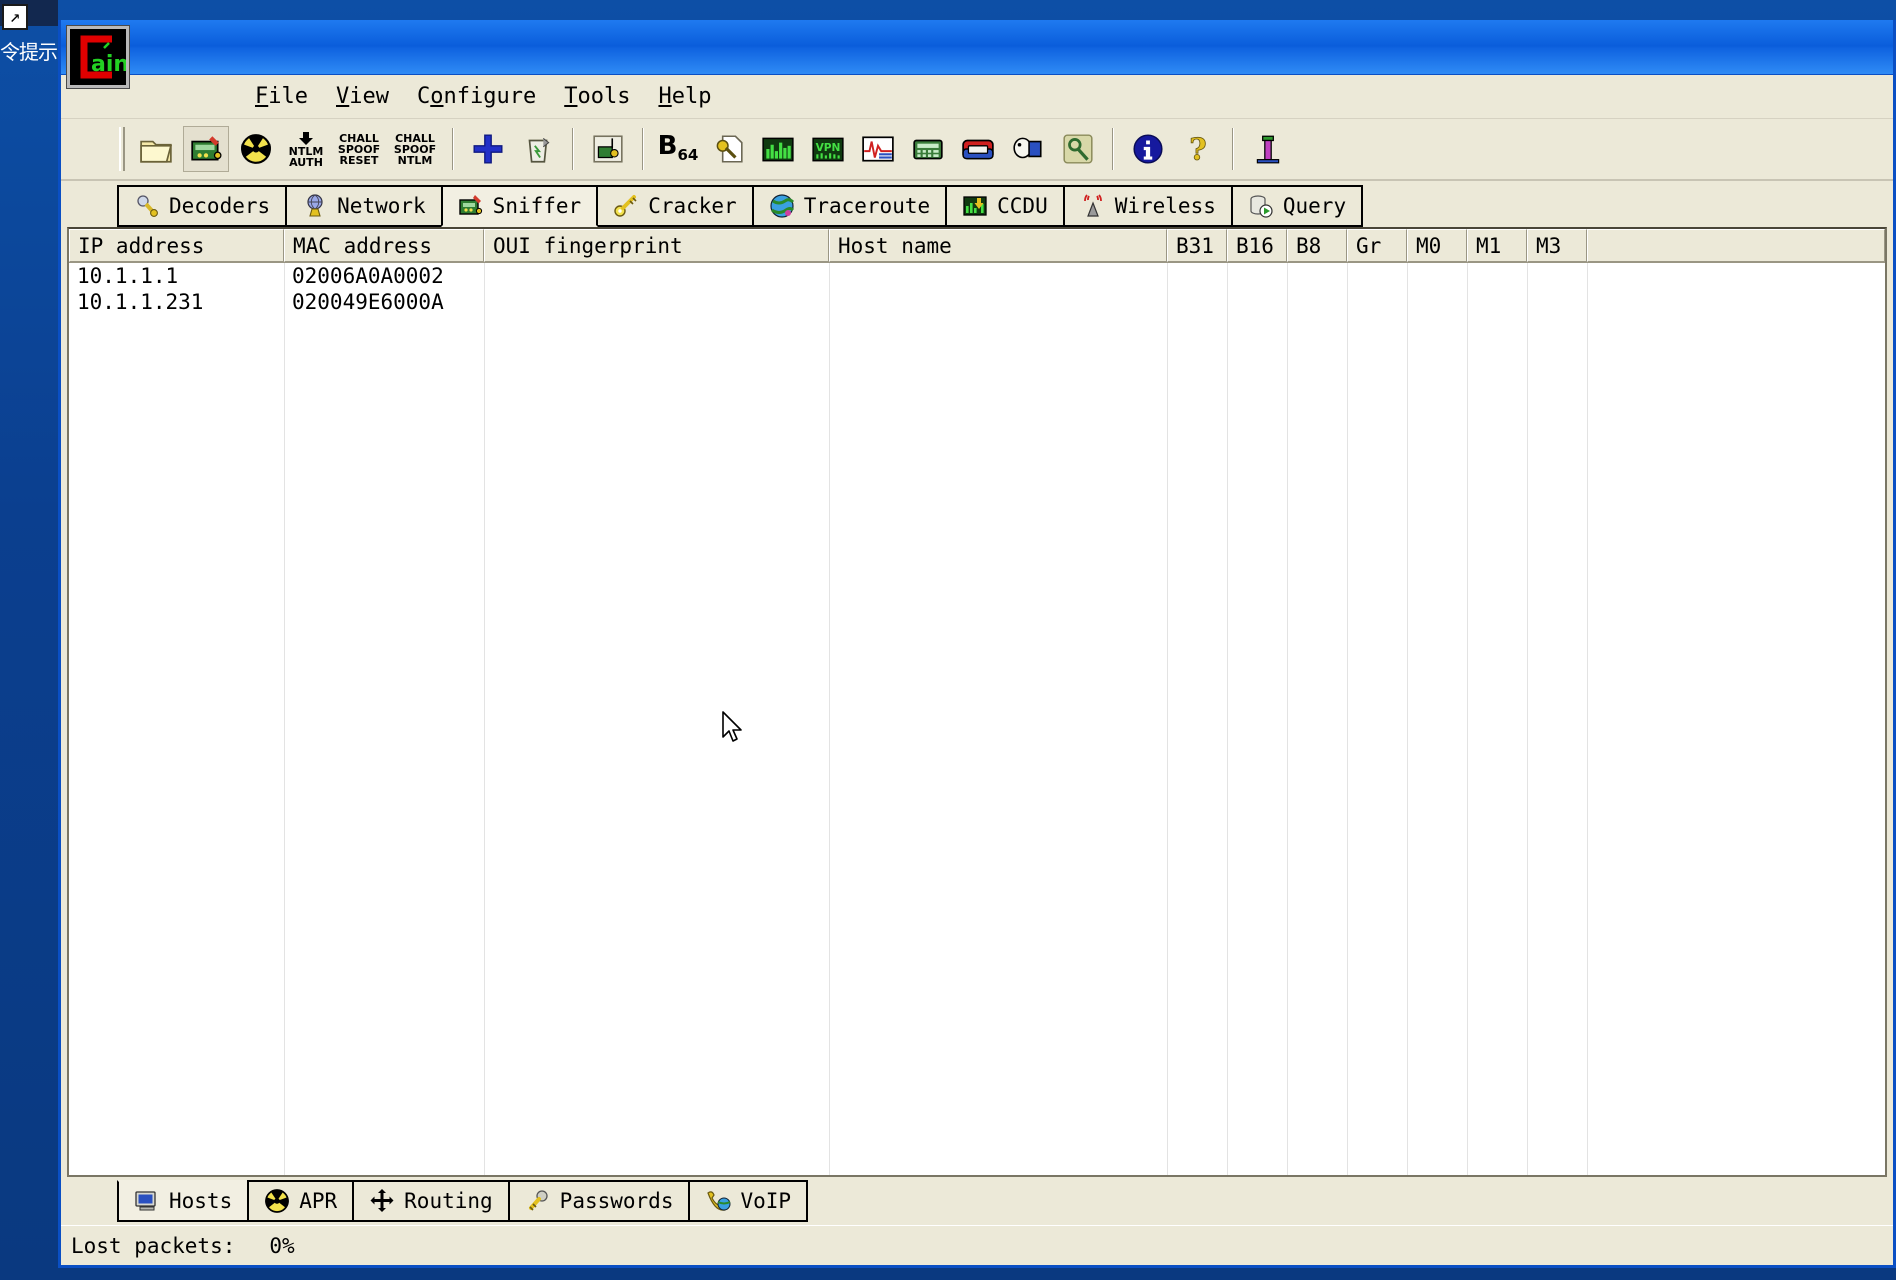 The width and height of the screenshot is (1896, 1280). What do you see at coordinates (599, 1201) in the screenshot?
I see `bottom-tab-passwords: Passwords` at bounding box center [599, 1201].